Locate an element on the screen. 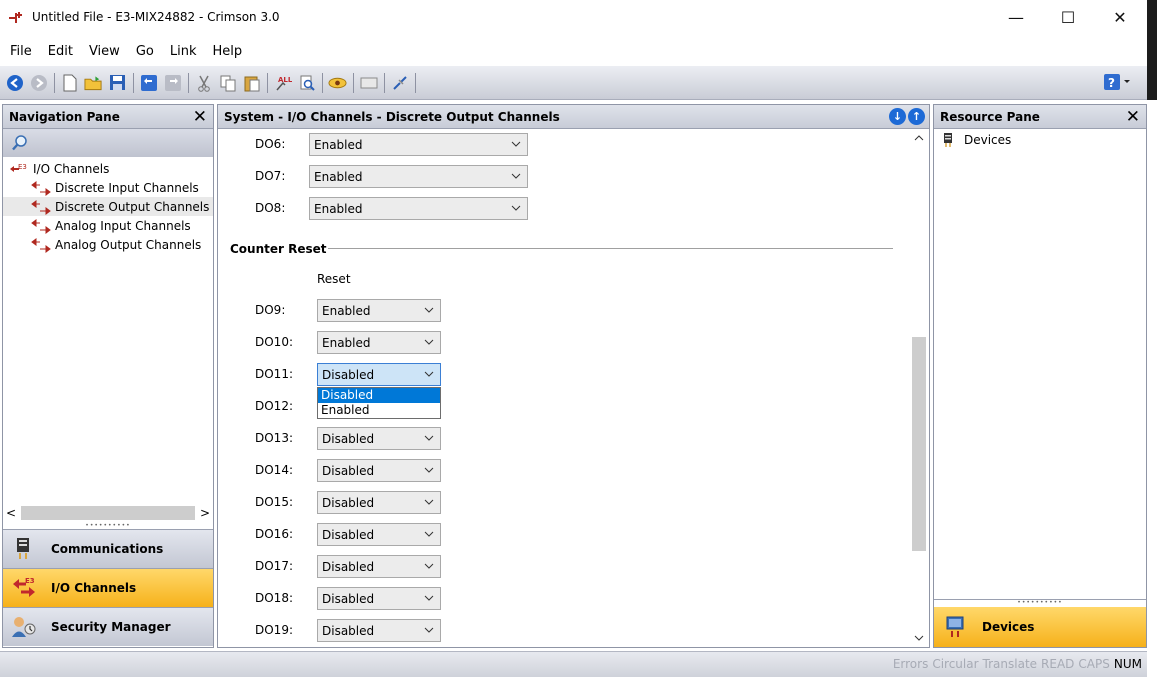 Image resolution: width=1157 pixels, height=677 pixels. scroll-up-icon is located at coordinates (919, 137).